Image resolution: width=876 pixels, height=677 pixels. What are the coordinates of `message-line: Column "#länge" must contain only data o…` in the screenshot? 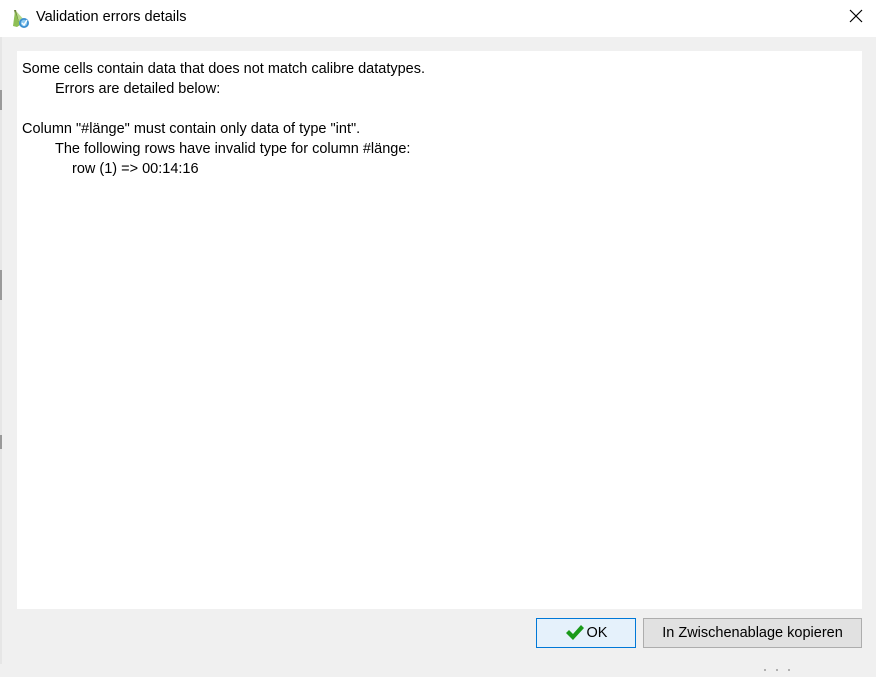 It's located at (191, 129).